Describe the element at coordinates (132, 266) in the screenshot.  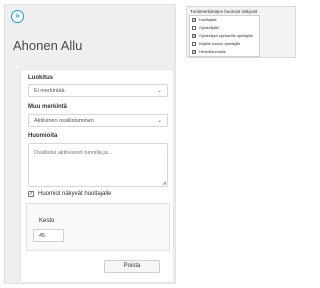
I see `delete-button: Poista` at that location.